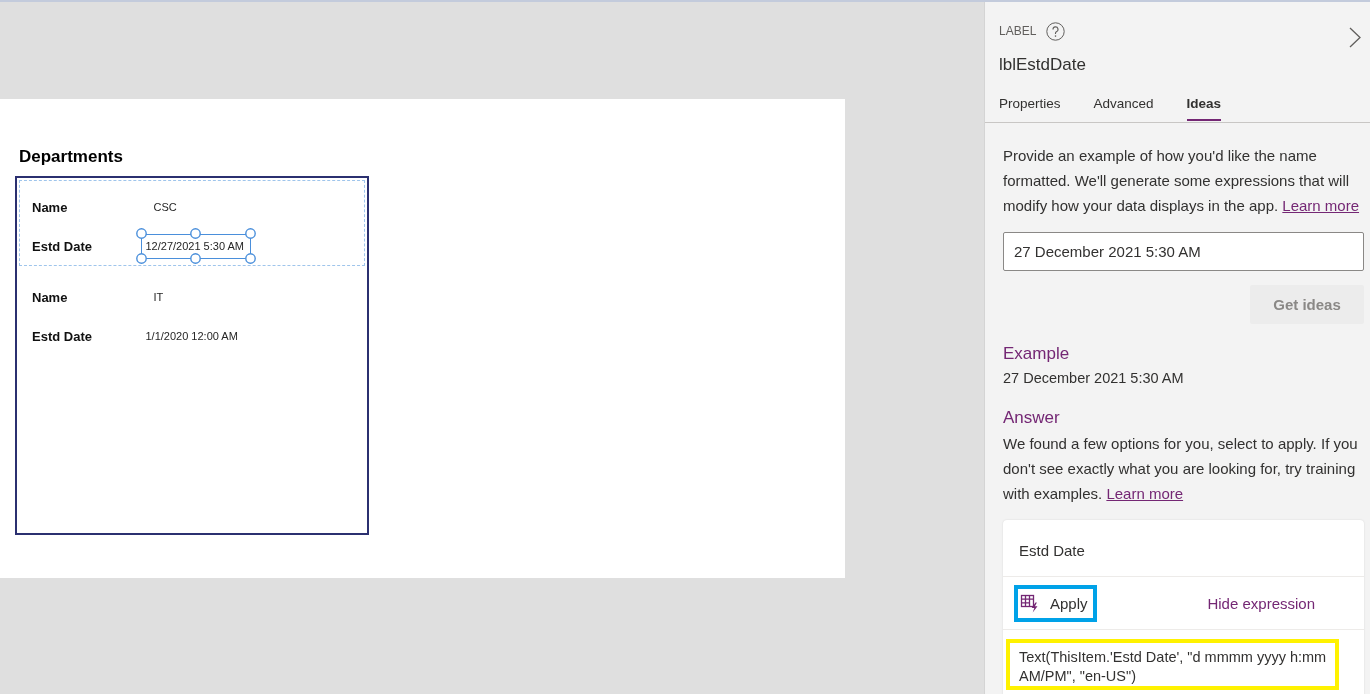  What do you see at coordinates (1036, 354) in the screenshot?
I see `section-heading: Example` at bounding box center [1036, 354].